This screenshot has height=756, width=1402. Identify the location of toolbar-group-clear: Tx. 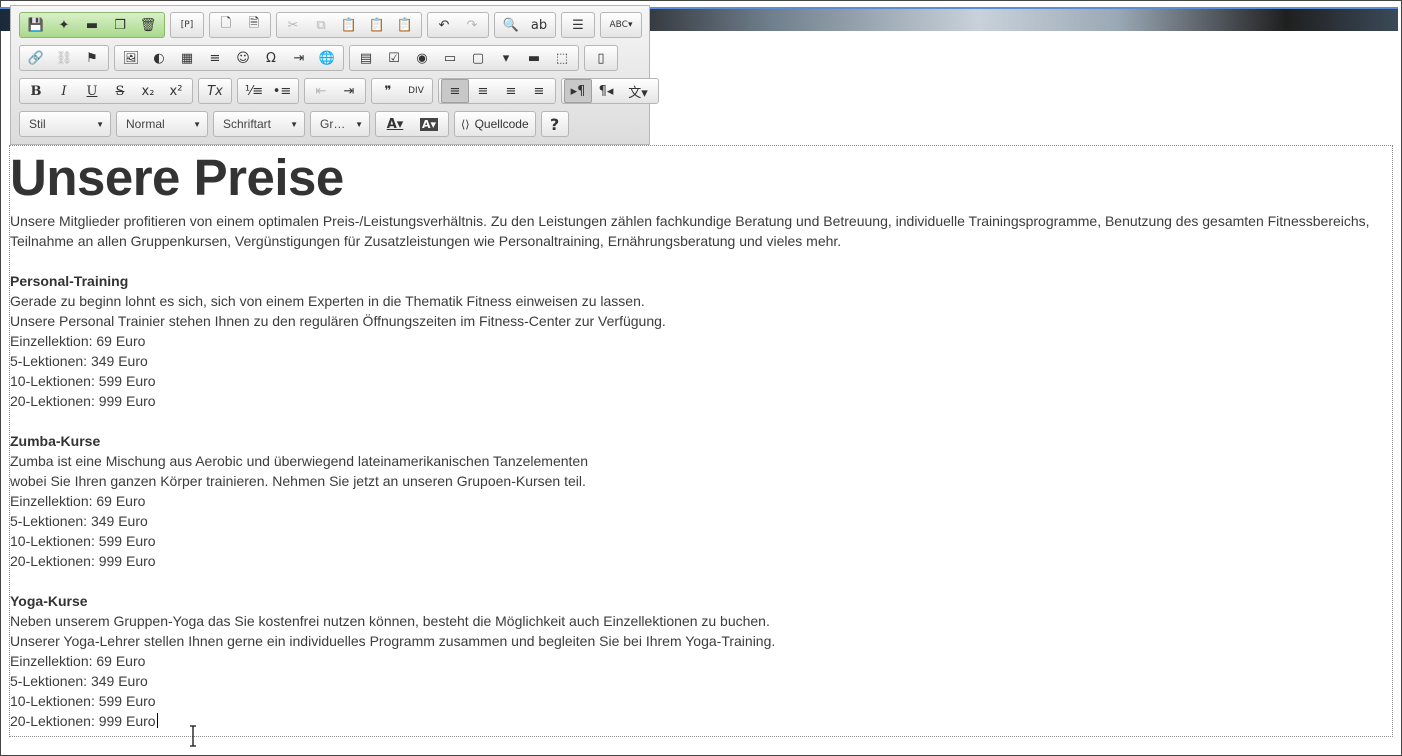
(215, 91).